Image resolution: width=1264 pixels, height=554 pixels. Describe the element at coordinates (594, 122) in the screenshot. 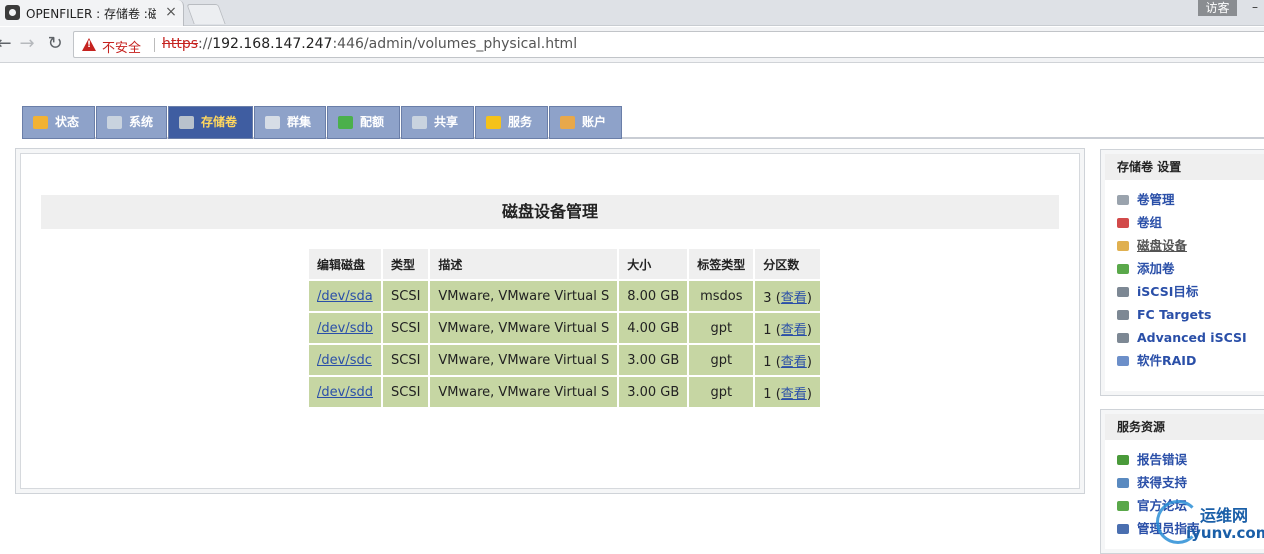

I see `nav-tab-label: 账户` at that location.